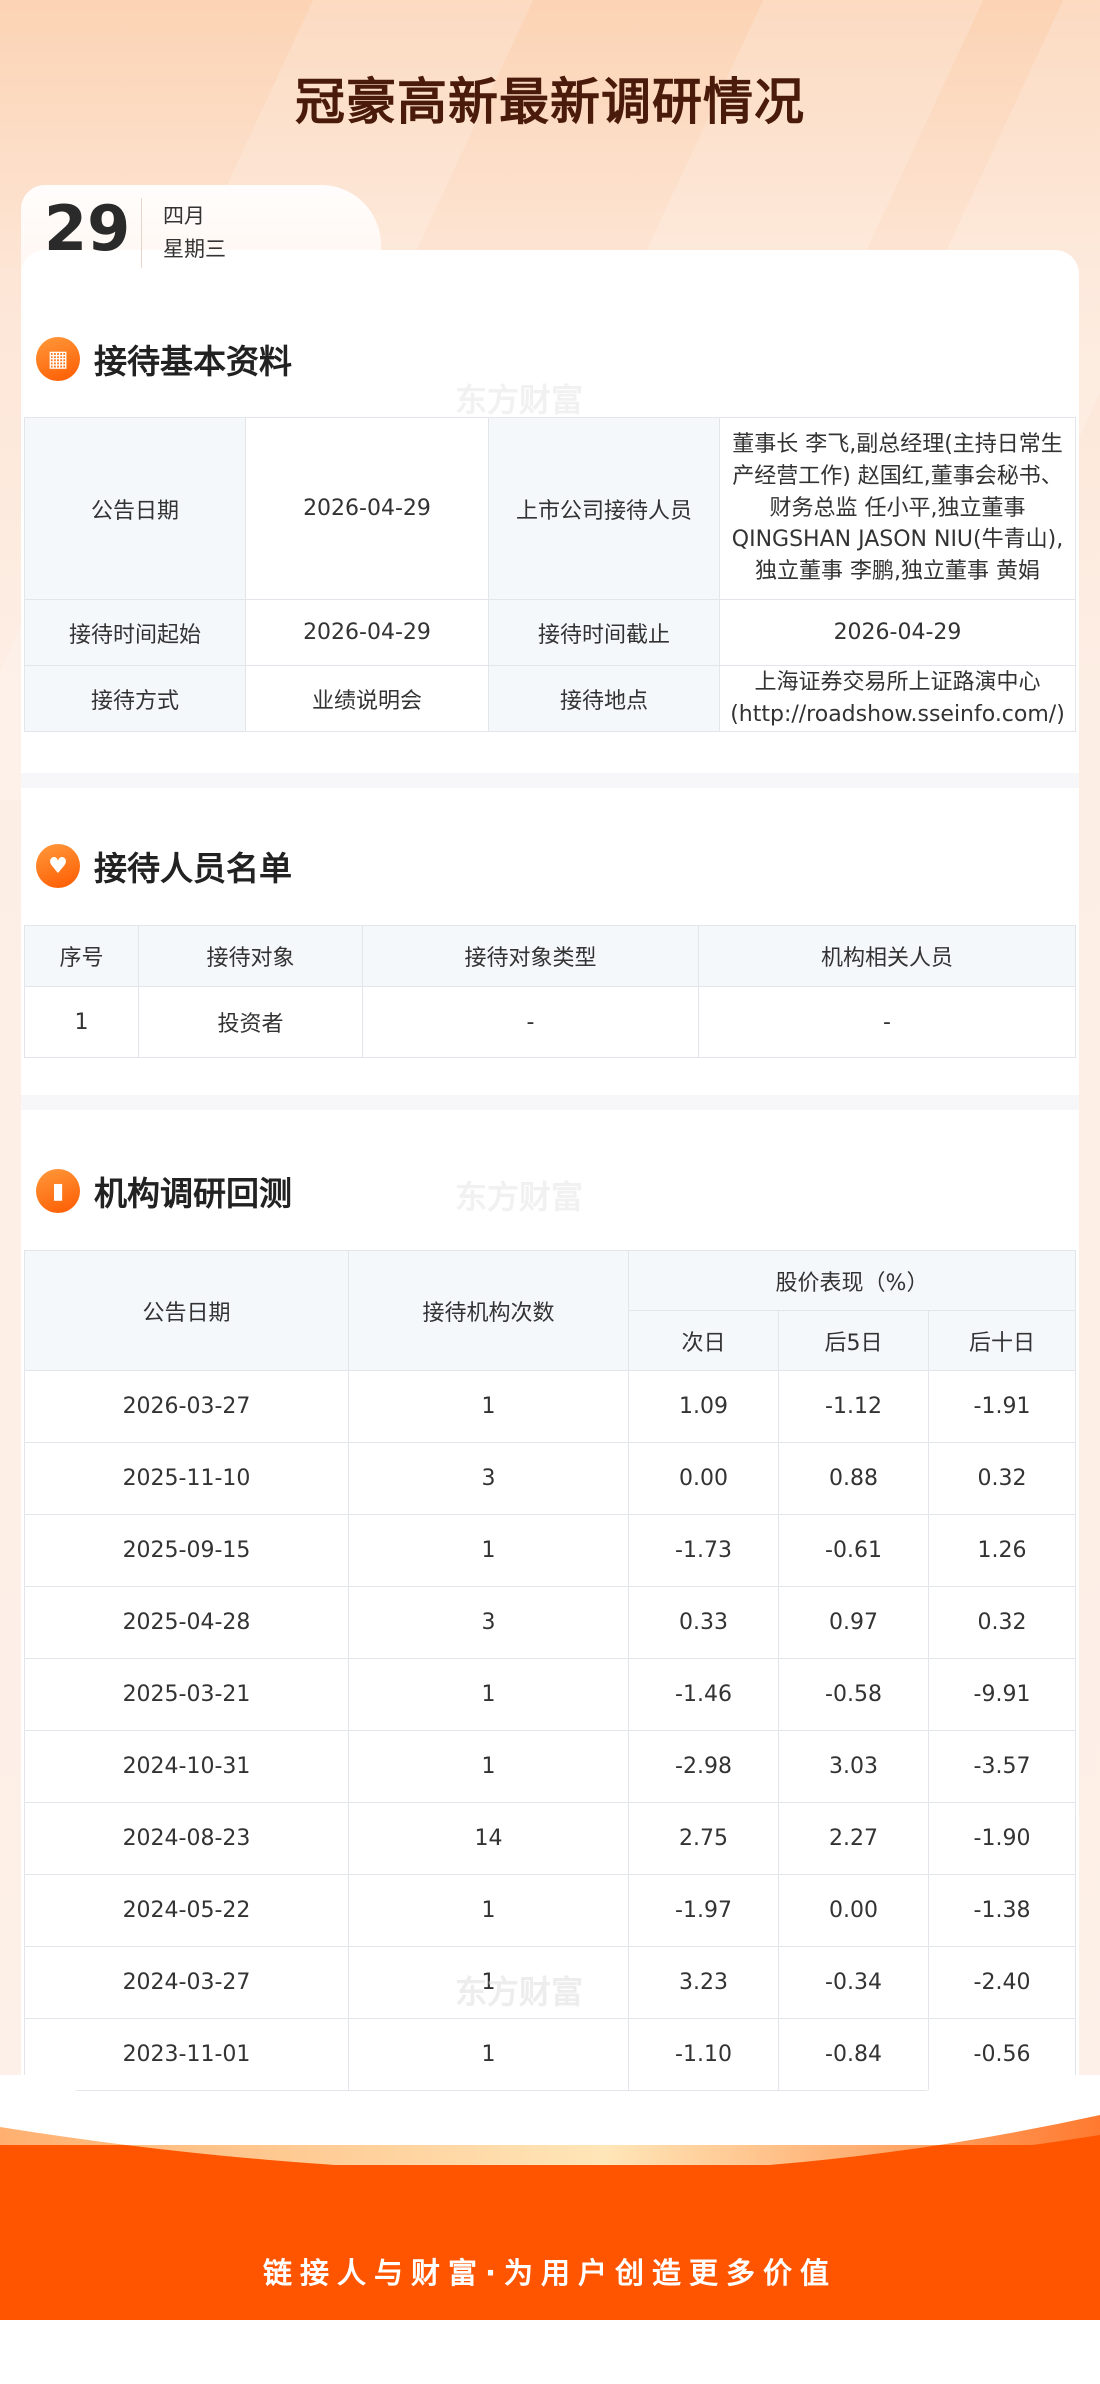 The image size is (1100, 2384). What do you see at coordinates (58, 866) in the screenshot?
I see `handshake-icon: ♥` at bounding box center [58, 866].